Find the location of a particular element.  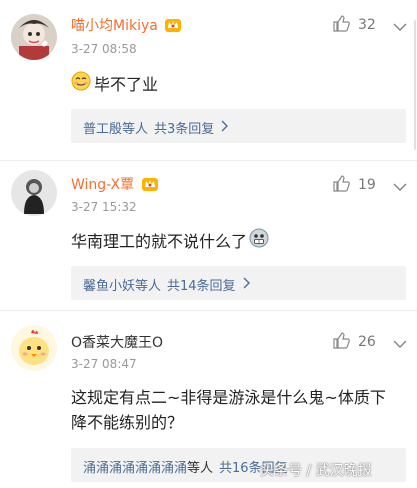

comment-content: 华南理工的就不说什么了 is located at coordinates (170, 241).